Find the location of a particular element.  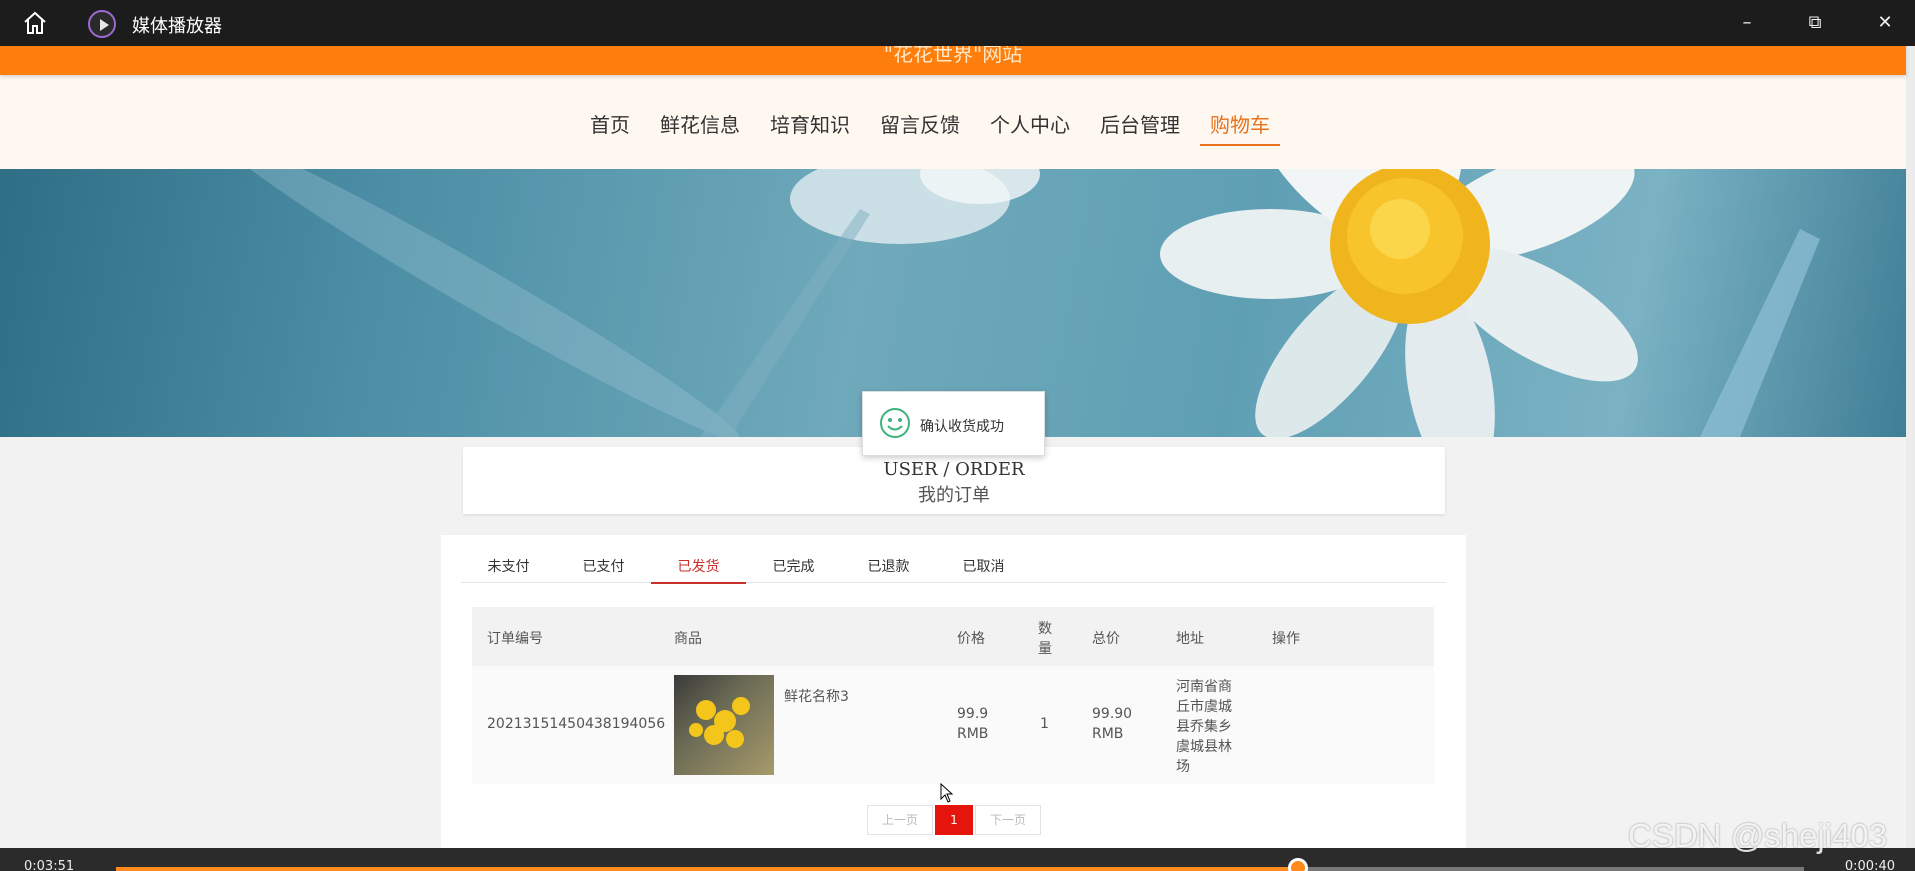

nav-item: 鲜花信息 is located at coordinates (700, 127).